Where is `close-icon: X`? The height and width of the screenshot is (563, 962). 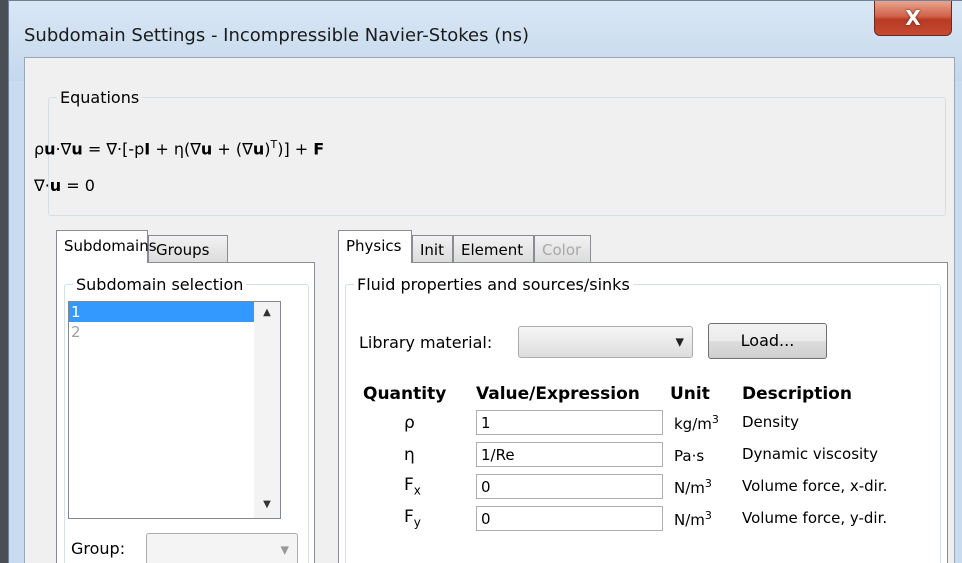 close-icon: X is located at coordinates (913, 18).